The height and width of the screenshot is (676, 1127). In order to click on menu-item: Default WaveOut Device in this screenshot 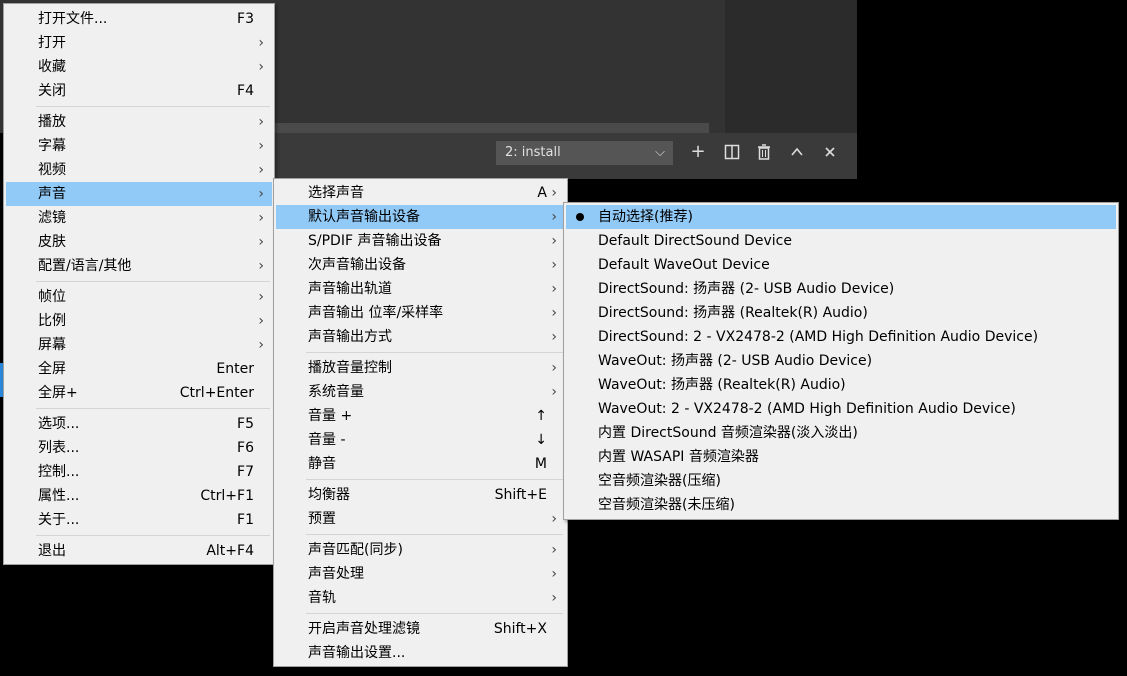, I will do `click(841, 265)`.